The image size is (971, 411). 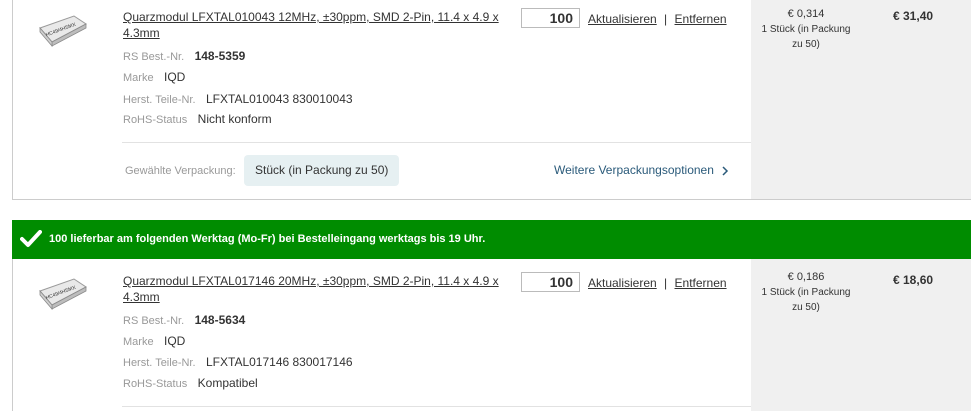 I want to click on mfr-part-value-1: LFXTAL010043 830010043, so click(x=279, y=99).